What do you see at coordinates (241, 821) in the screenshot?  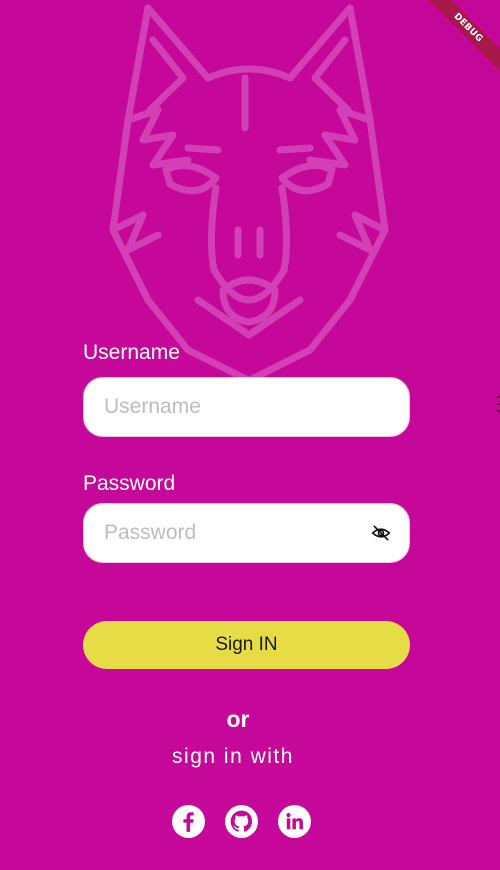 I see `github-icon` at bounding box center [241, 821].